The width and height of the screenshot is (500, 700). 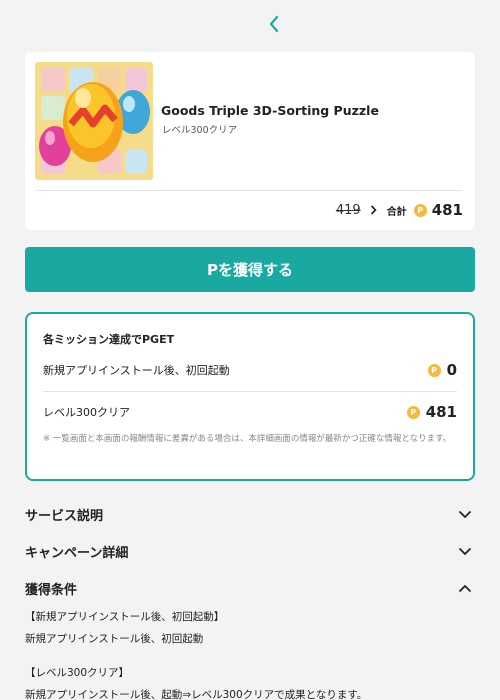 What do you see at coordinates (51, 590) in the screenshot?
I see `accordion-label: 獲得条件` at bounding box center [51, 590].